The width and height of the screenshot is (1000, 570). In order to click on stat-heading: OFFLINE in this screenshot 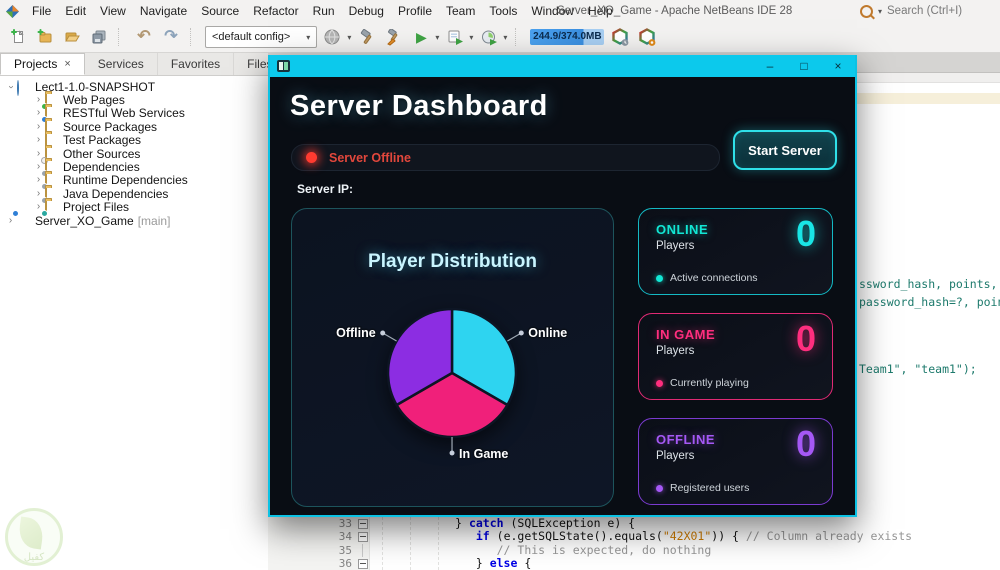, I will do `click(686, 439)`.